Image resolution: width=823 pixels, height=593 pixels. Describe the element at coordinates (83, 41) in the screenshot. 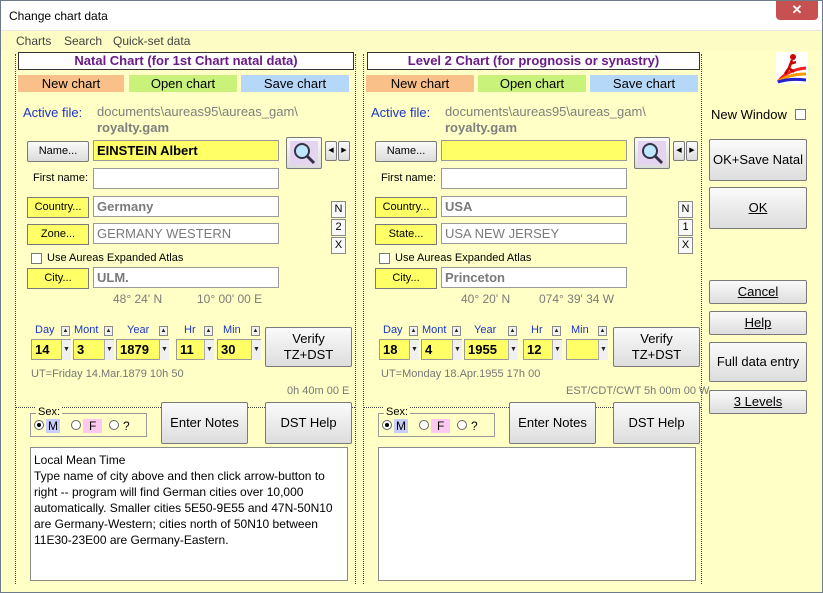

I see `menu-search: Search` at that location.